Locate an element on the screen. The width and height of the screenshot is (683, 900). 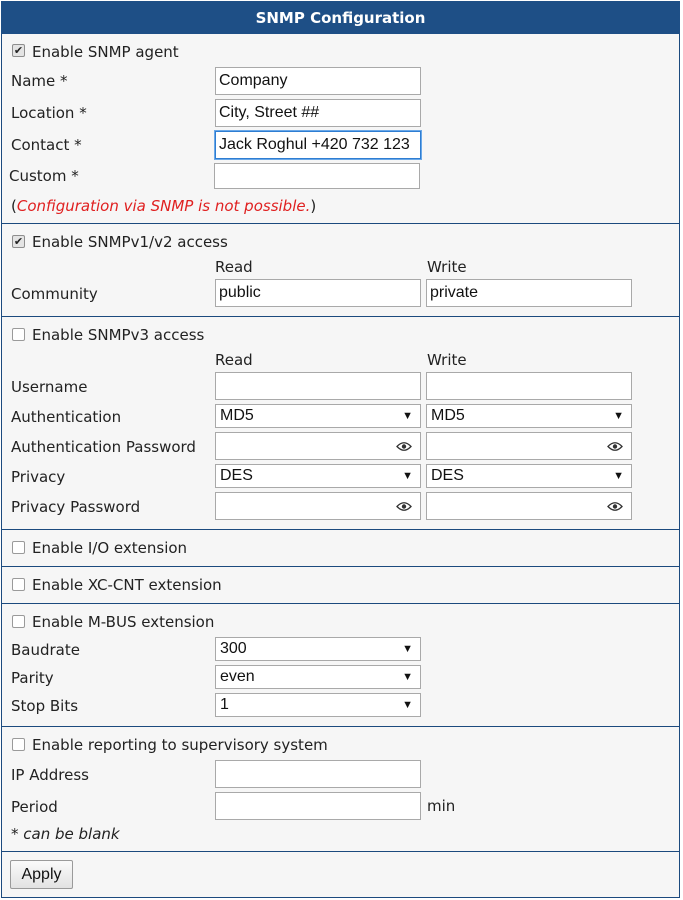
enable-io-checkbox is located at coordinates (18, 547).